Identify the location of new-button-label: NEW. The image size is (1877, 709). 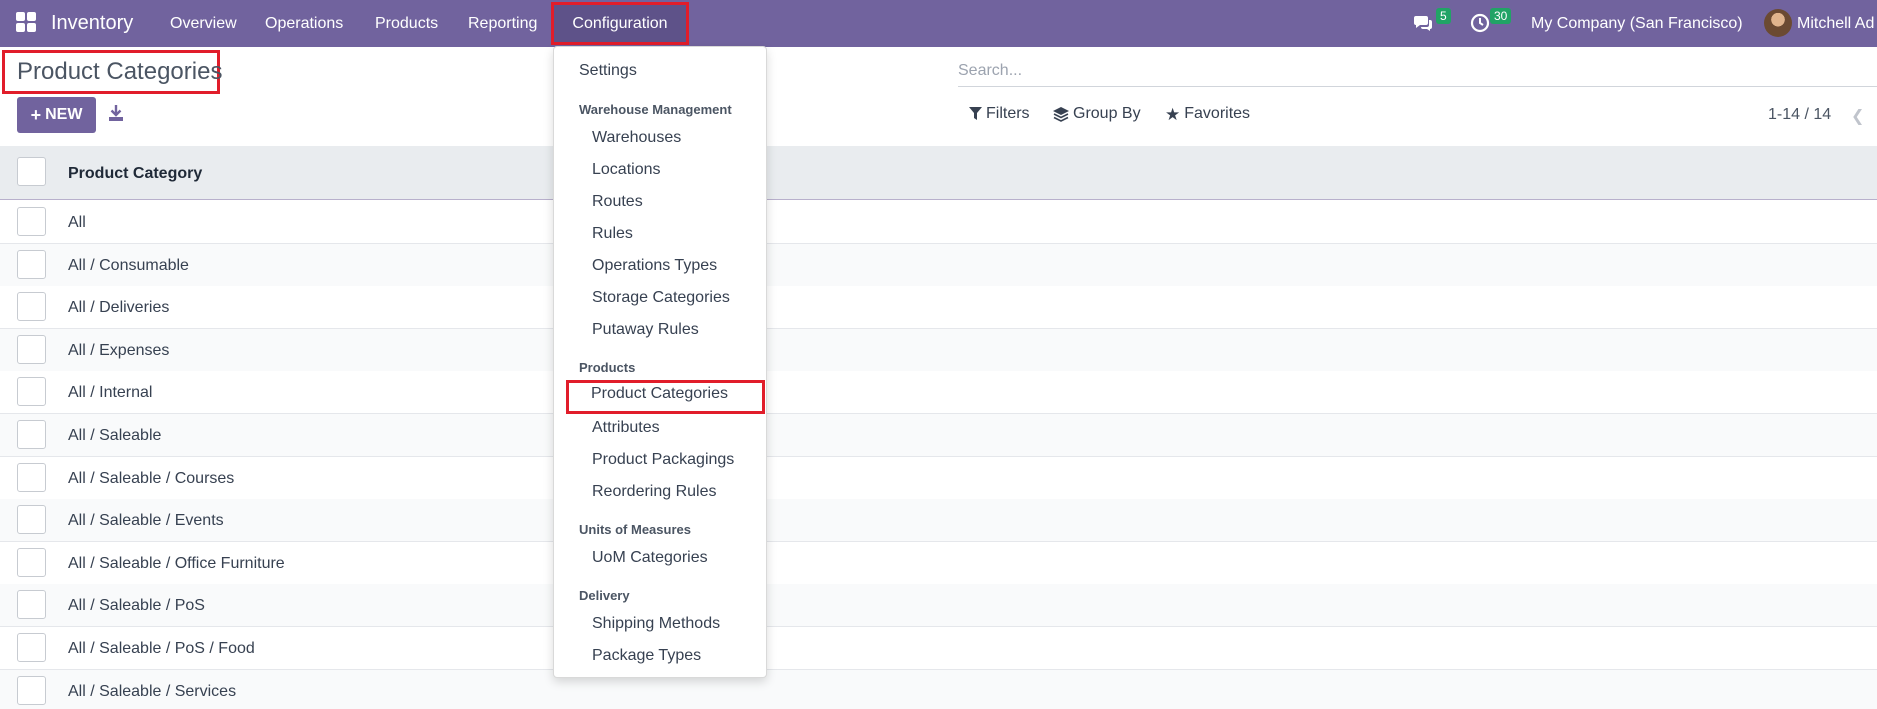
(64, 114).